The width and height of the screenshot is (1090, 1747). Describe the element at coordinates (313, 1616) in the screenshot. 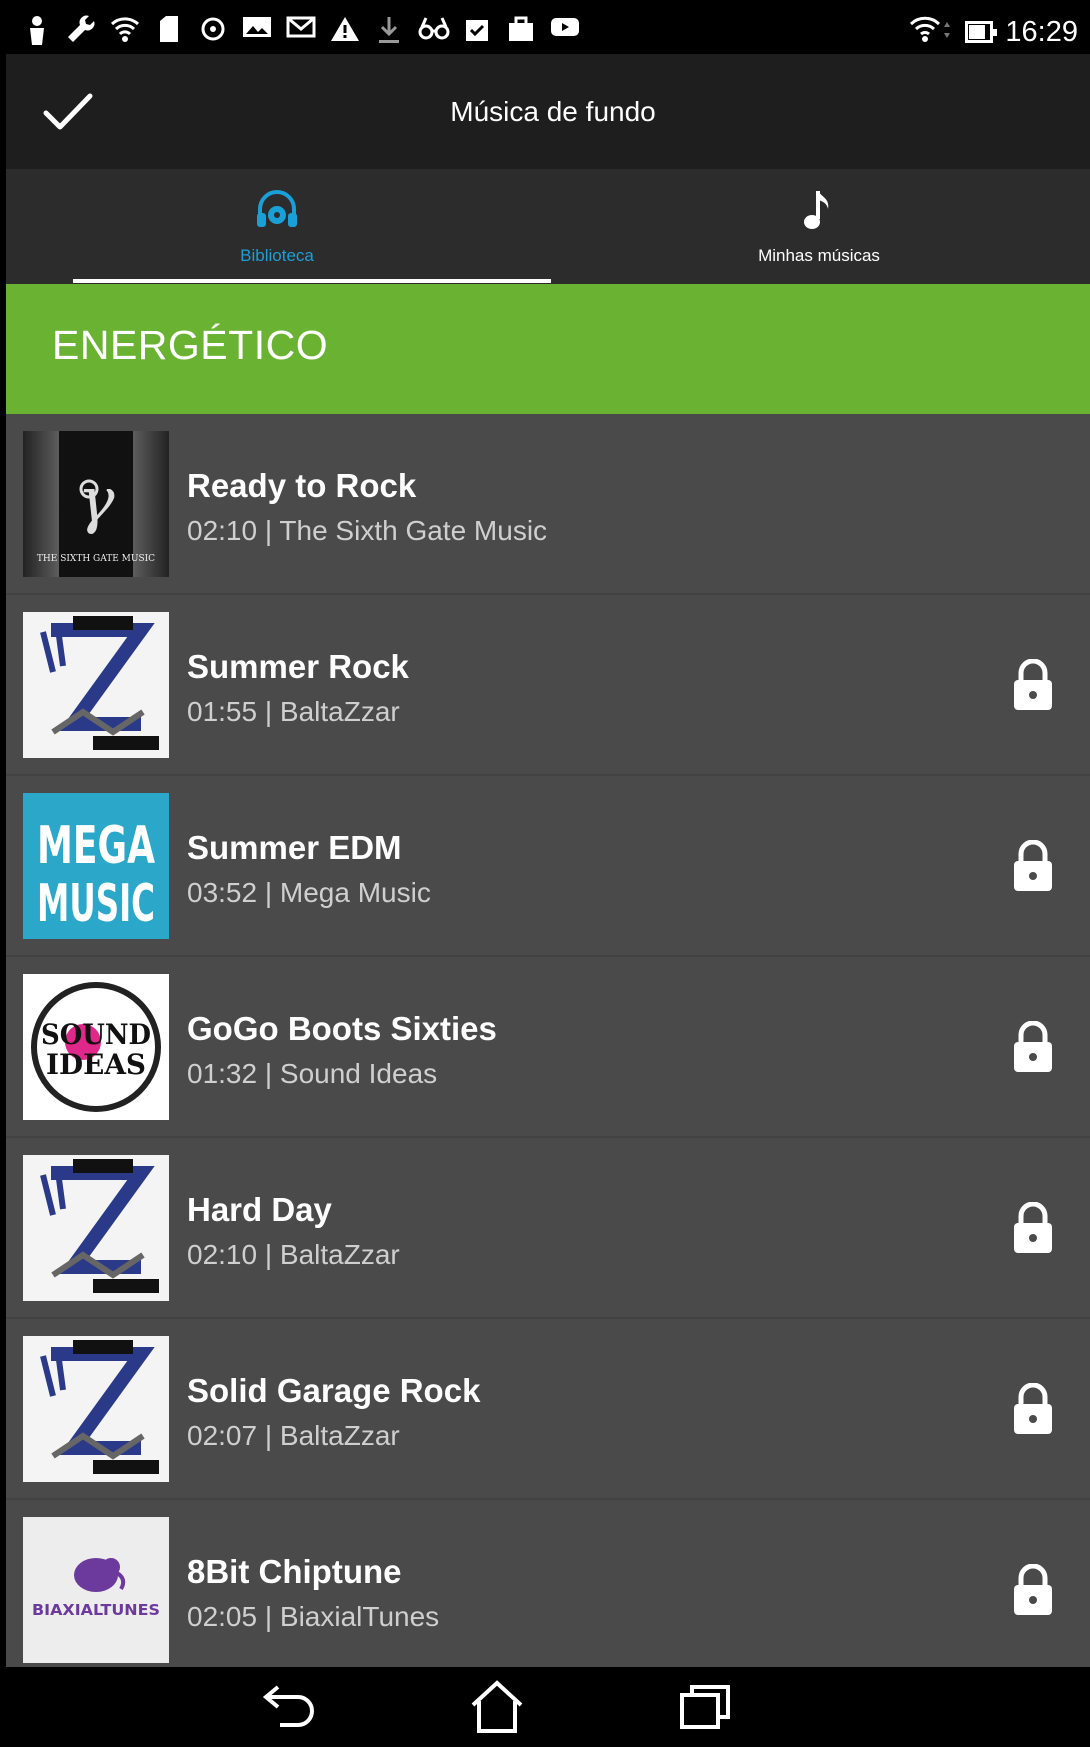

I see `track-meta: 02:05 | BiaxialTunes` at that location.